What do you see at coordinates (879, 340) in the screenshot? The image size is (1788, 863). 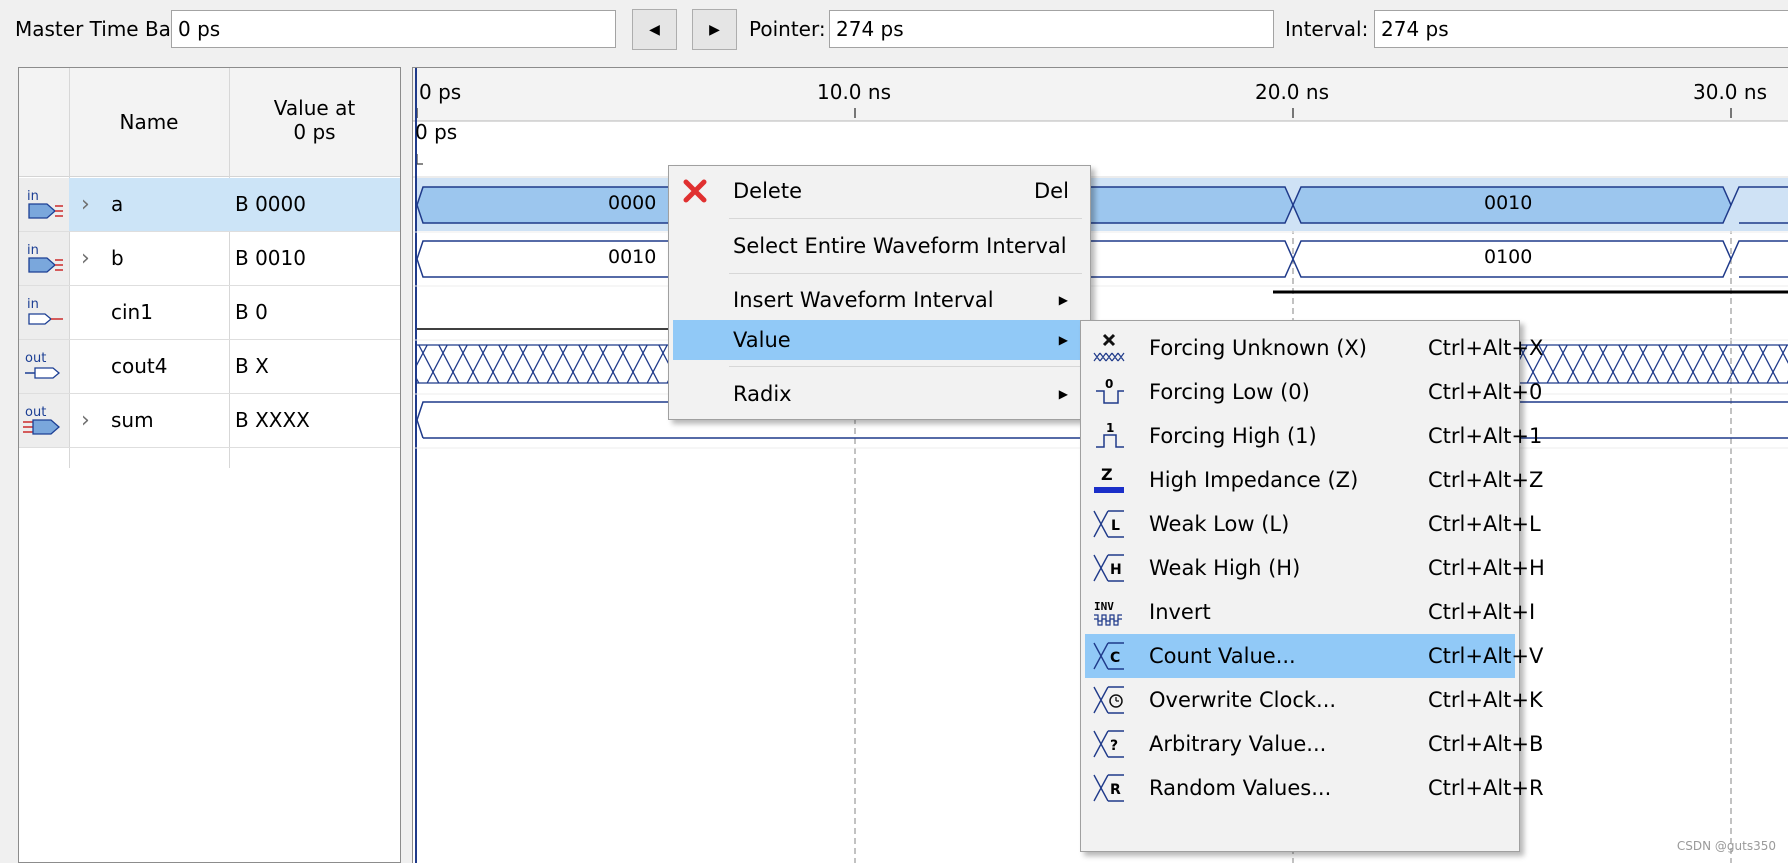 I see `menu-item-value: Value ▶` at bounding box center [879, 340].